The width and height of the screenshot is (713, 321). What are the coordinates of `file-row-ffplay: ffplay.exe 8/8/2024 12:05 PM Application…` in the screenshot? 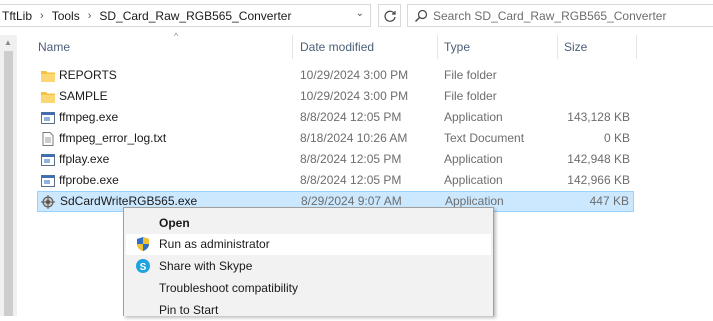 It's located at (335, 159).